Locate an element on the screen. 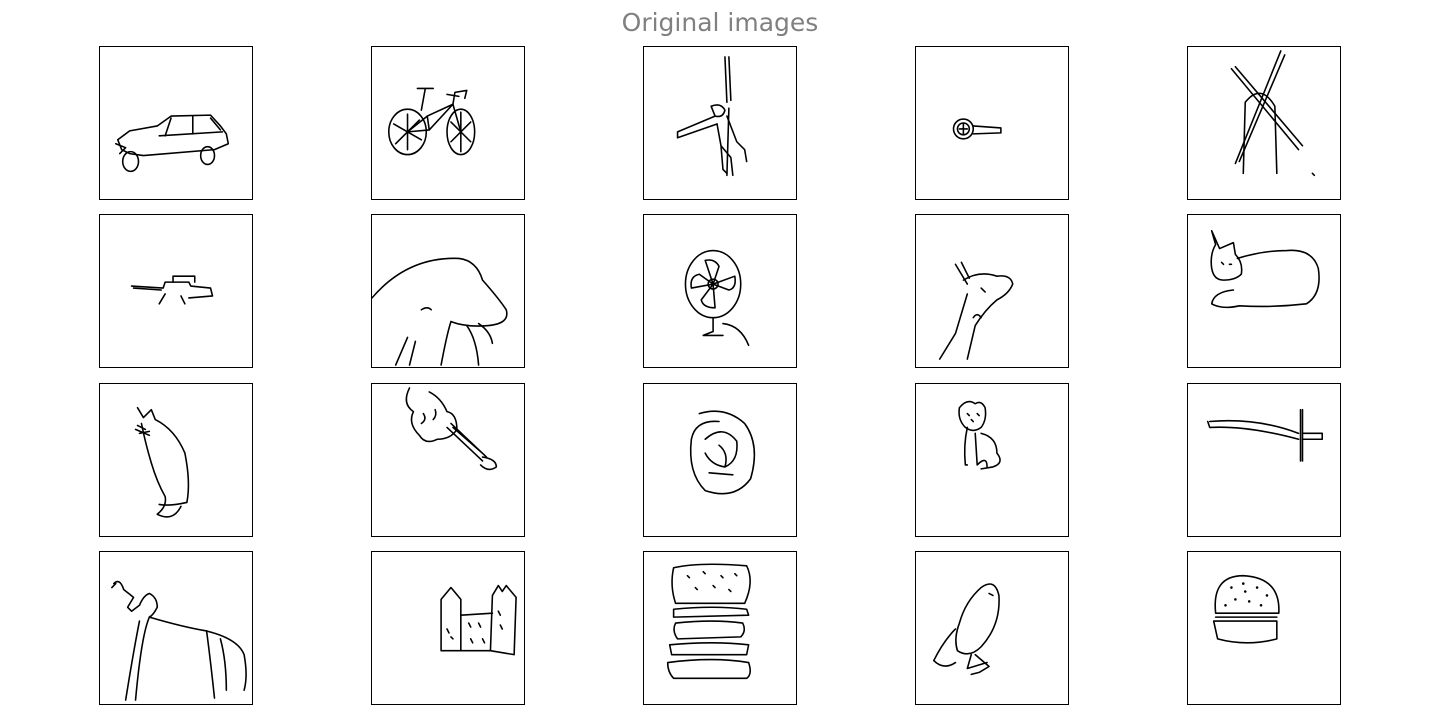 This screenshot has width=1440, height=720. rifle-sketch-icon is located at coordinates (172, 290).